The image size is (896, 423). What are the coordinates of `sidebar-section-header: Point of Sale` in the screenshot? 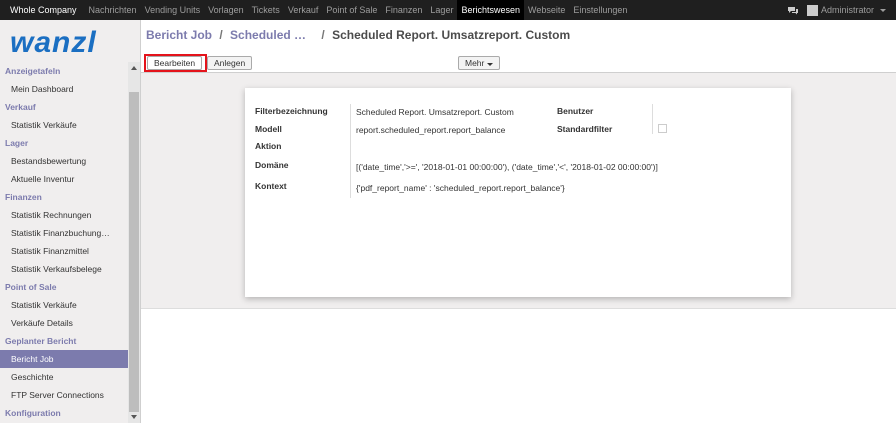 It's located at (31, 287).